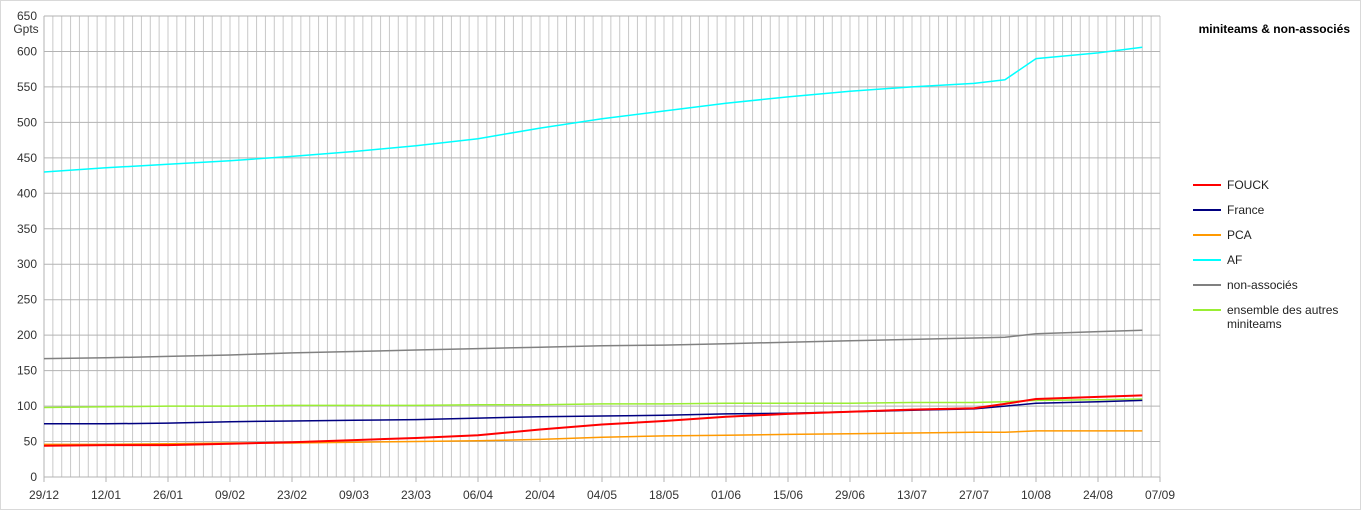  What do you see at coordinates (540, 495) in the screenshot?
I see `x-tick-label: 20/04` at bounding box center [540, 495].